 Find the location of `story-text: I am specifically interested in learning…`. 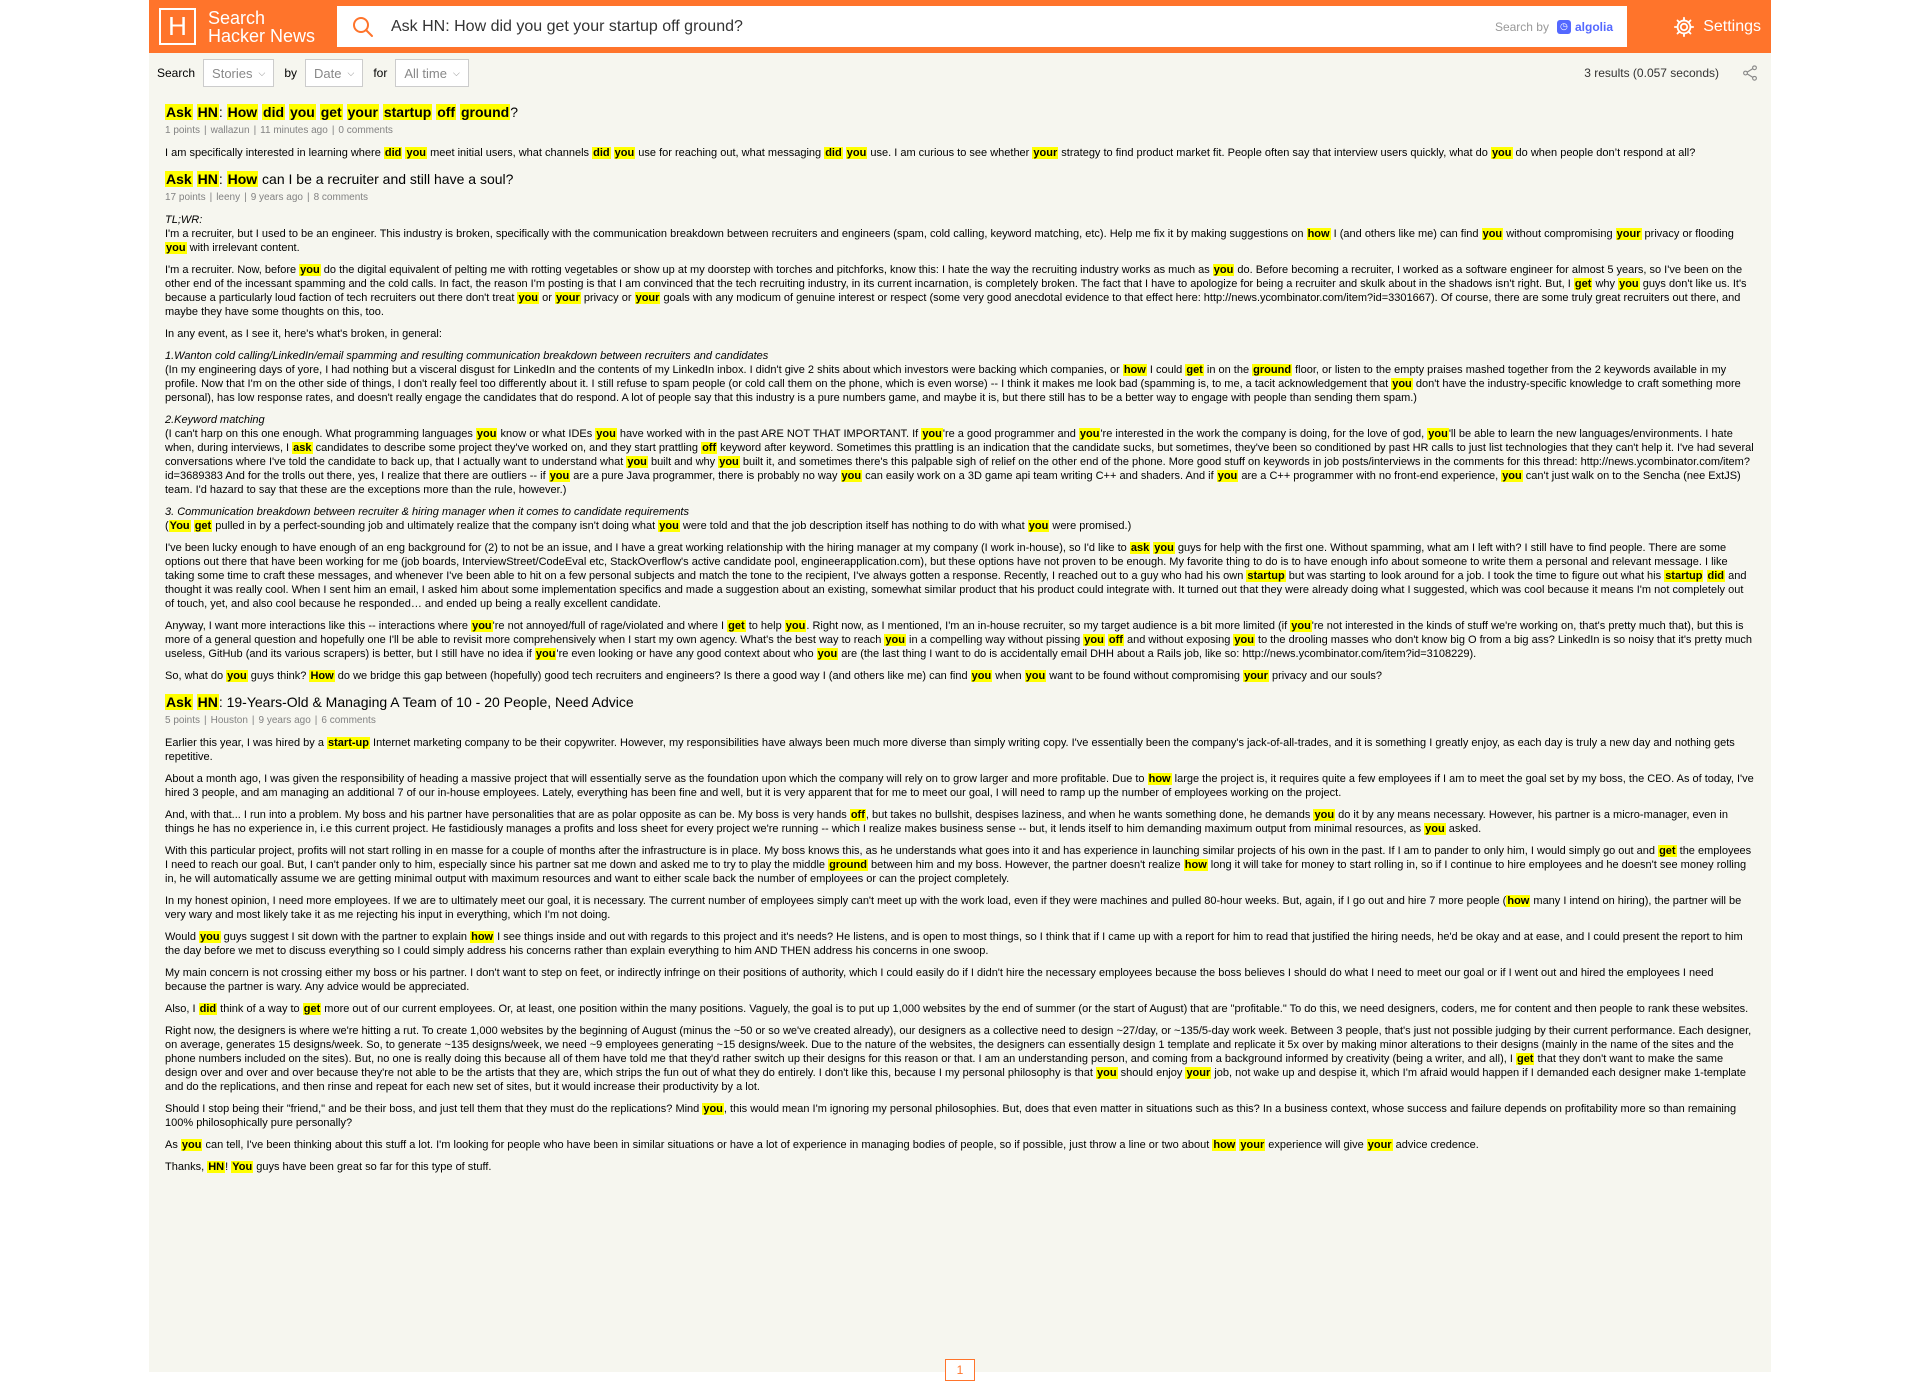

story-text: I am specifically interested in learning… is located at coordinates (960, 153).